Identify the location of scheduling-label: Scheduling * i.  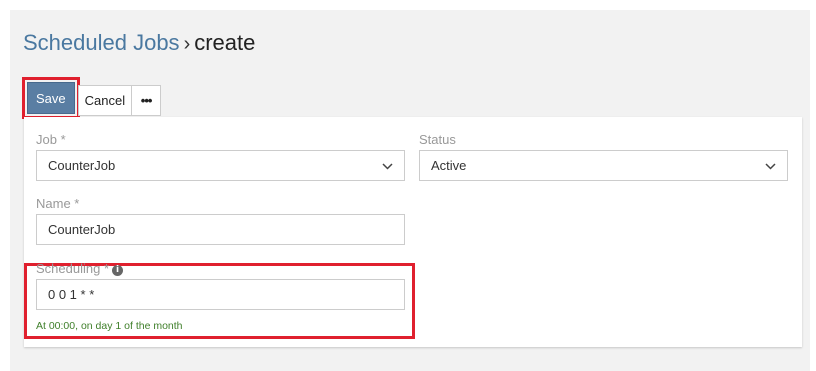
(79, 268).